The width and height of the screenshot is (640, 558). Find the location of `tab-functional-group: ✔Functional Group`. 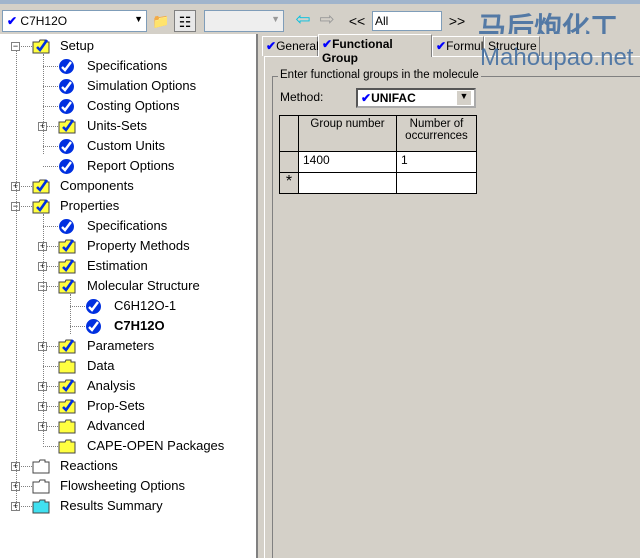

tab-functional-group: ✔Functional Group is located at coordinates (375, 49).